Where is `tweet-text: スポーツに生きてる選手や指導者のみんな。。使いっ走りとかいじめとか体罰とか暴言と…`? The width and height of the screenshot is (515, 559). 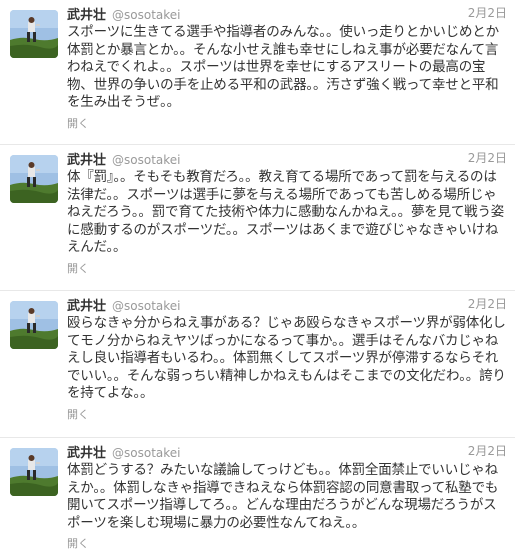 tweet-text: スポーツに生きてる選手や指導者のみんな。。使いっ走りとかいじめとか体罰とか暴言と… is located at coordinates (283, 67).